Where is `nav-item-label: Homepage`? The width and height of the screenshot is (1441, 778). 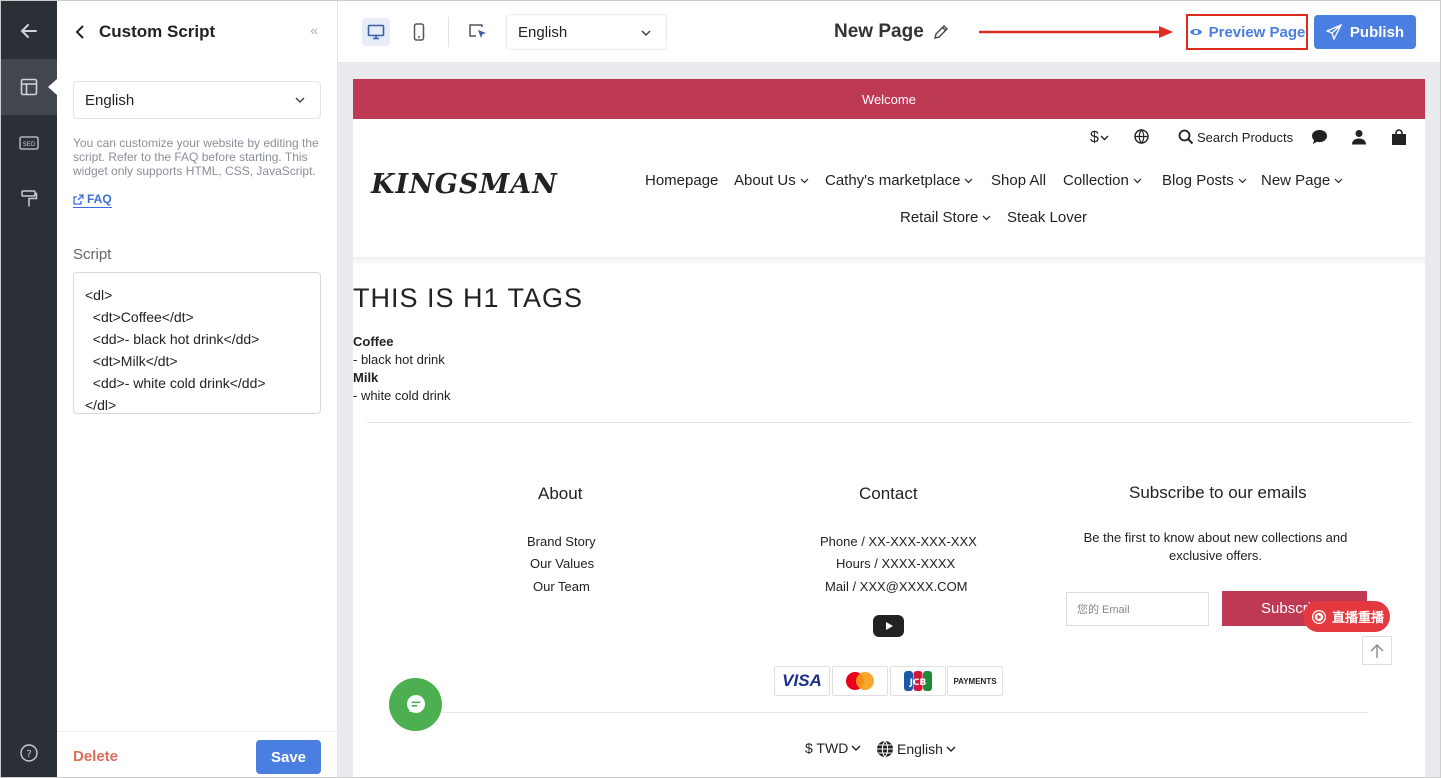 nav-item-label: Homepage is located at coordinates (682, 180).